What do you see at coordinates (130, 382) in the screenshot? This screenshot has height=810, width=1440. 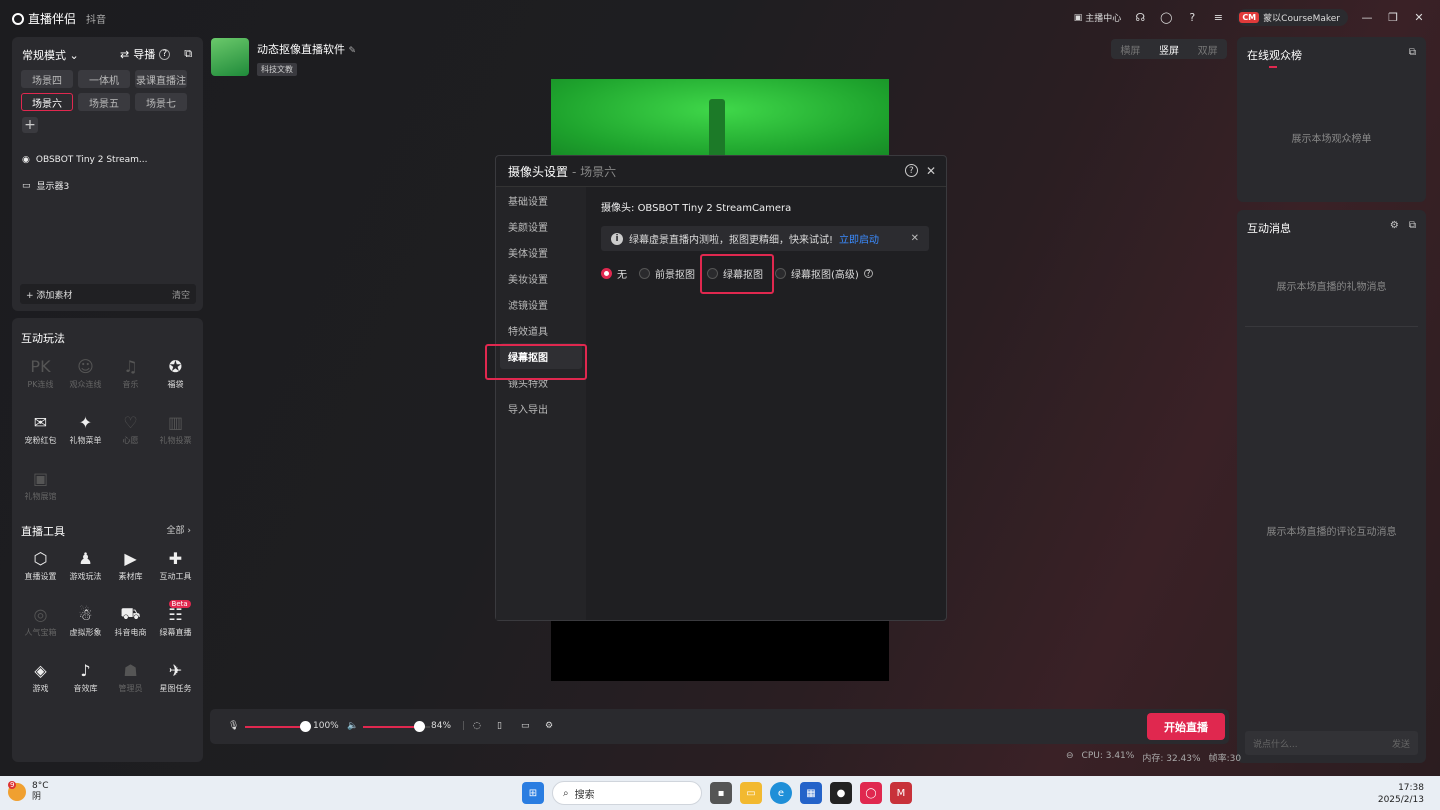 I see `tool-item: ♫ 音乐` at bounding box center [130, 382].